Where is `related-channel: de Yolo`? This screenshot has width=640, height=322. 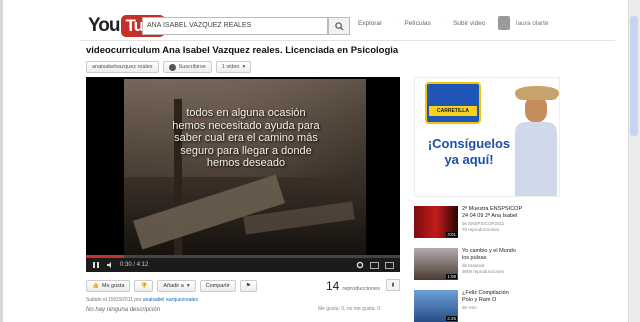
related-channel: de Yolo is located at coordinates (469, 307).